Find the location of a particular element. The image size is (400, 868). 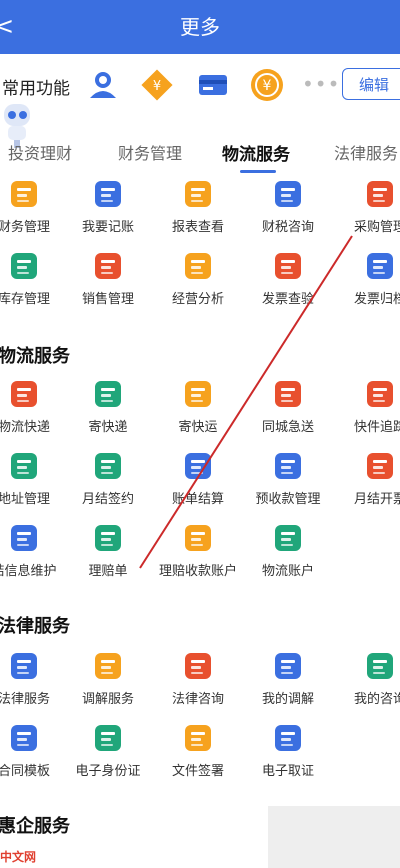

grid-item-label: 电子取证 is located at coordinates (287, 771).